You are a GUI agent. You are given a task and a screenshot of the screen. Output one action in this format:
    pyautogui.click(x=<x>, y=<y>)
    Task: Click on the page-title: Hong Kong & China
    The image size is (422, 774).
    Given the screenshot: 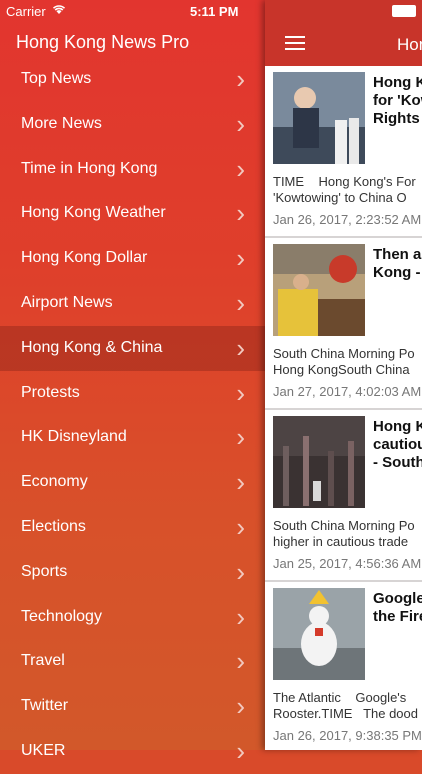 What is the action you would take?
    pyautogui.click(x=409, y=44)
    